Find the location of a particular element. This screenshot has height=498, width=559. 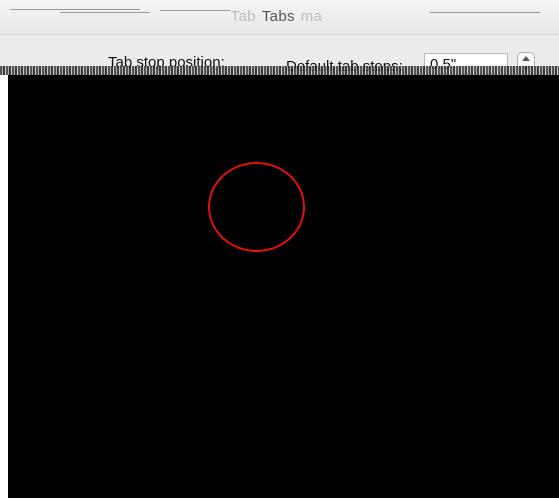

title-bar: Tab Tabs ma is located at coordinates (279, 17).